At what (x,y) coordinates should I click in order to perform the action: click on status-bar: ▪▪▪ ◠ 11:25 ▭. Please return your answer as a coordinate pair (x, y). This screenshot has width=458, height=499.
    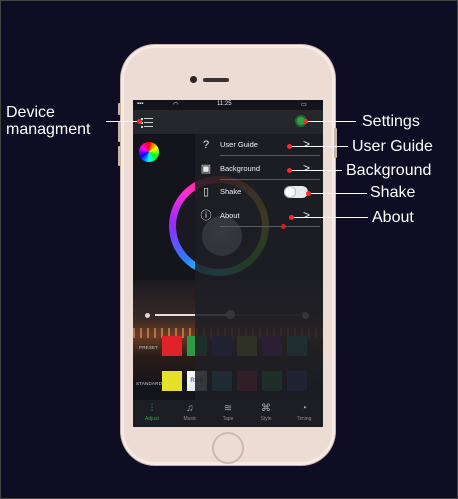
    Looking at the image, I should click on (228, 105).